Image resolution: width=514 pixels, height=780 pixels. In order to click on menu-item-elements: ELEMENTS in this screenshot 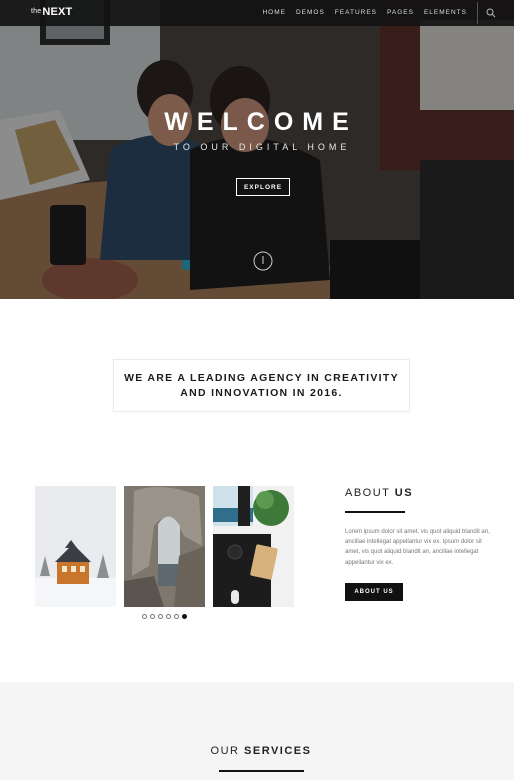, I will do `click(445, 12)`.